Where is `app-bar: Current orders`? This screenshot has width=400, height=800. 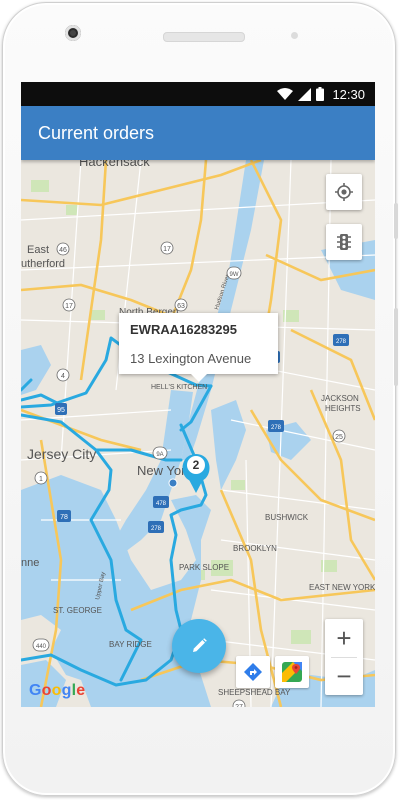 app-bar: Current orders is located at coordinates (198, 133).